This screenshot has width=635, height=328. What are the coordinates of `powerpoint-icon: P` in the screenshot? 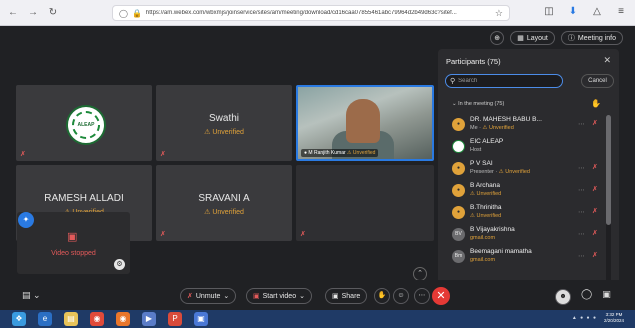 It's located at (175, 319).